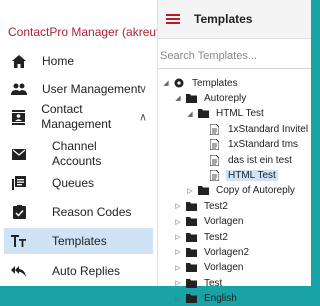 Image resolution: width=320 pixels, height=306 pixels. What do you see at coordinates (58, 60) in the screenshot?
I see `sidebar-item-label: Home` at bounding box center [58, 60].